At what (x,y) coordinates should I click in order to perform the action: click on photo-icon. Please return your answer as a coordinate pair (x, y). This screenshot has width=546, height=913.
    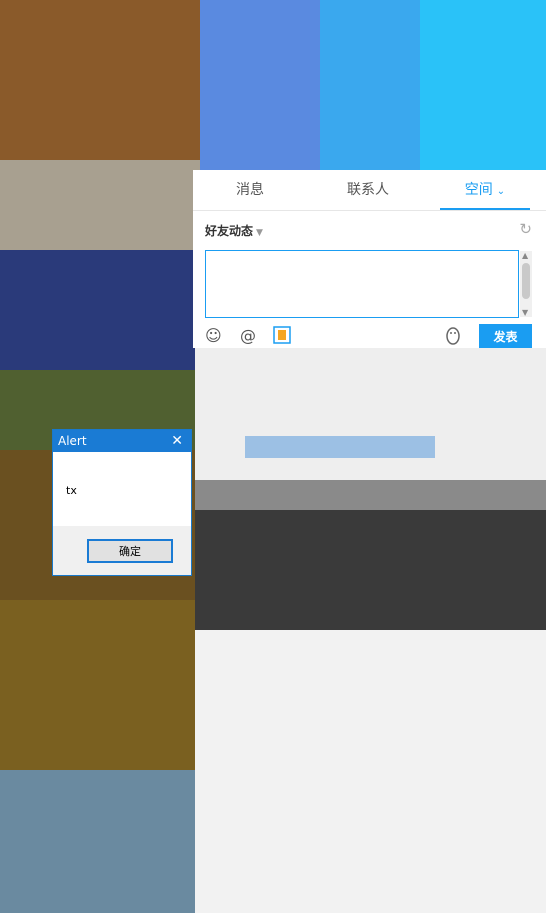
    Looking at the image, I should click on (282, 337).